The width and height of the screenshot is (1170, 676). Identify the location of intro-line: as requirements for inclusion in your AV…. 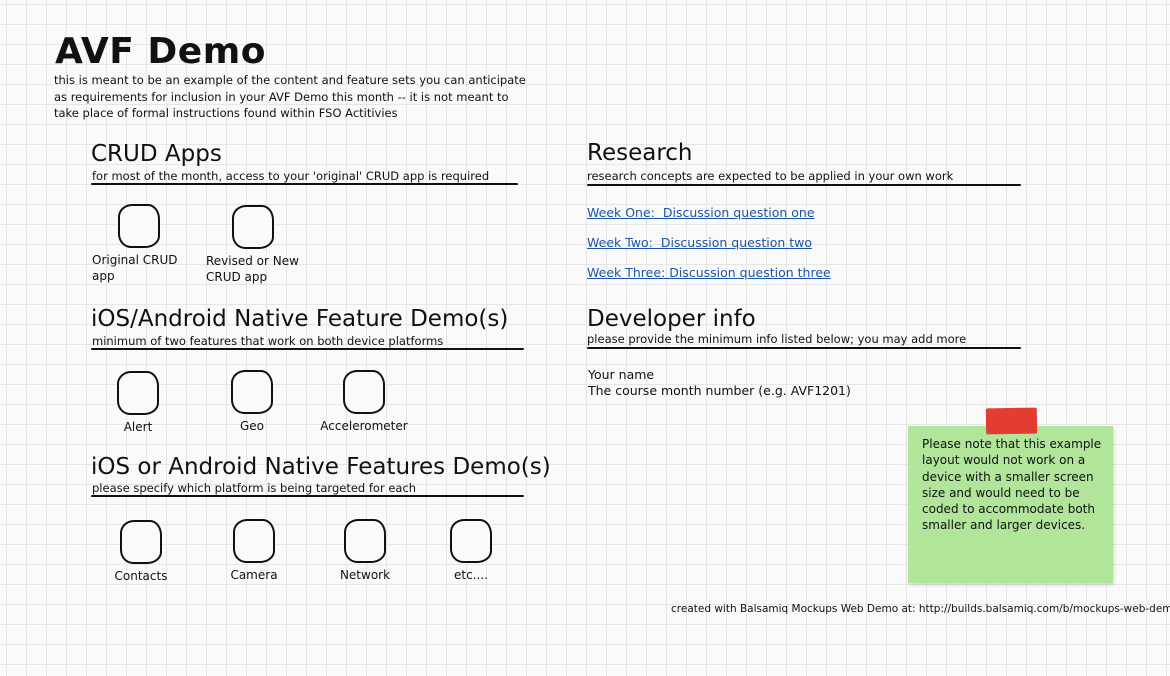
(281, 96).